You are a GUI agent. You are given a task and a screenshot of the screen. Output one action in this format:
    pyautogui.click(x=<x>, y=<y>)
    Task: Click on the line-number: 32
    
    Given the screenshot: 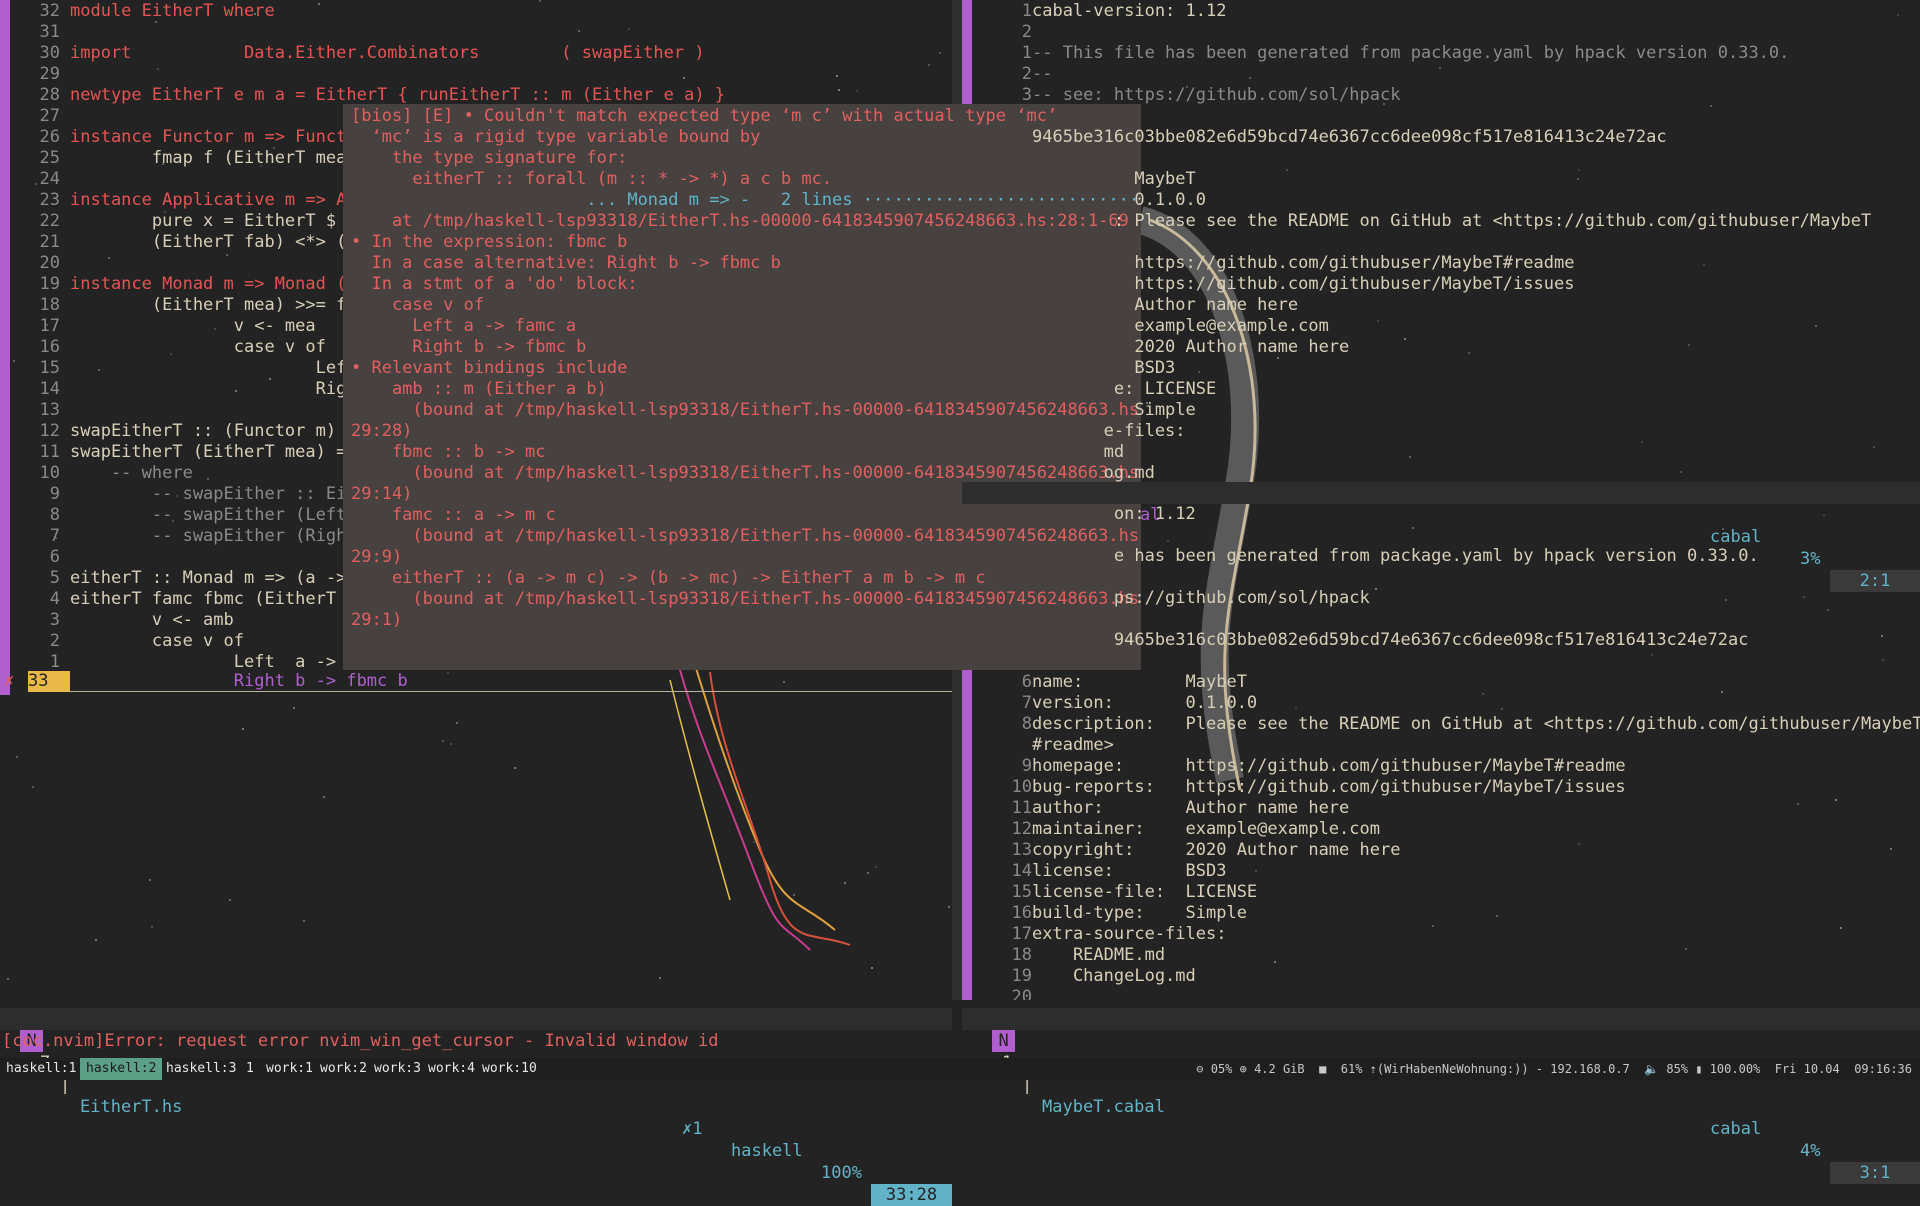 What is the action you would take?
    pyautogui.click(x=49, y=11)
    